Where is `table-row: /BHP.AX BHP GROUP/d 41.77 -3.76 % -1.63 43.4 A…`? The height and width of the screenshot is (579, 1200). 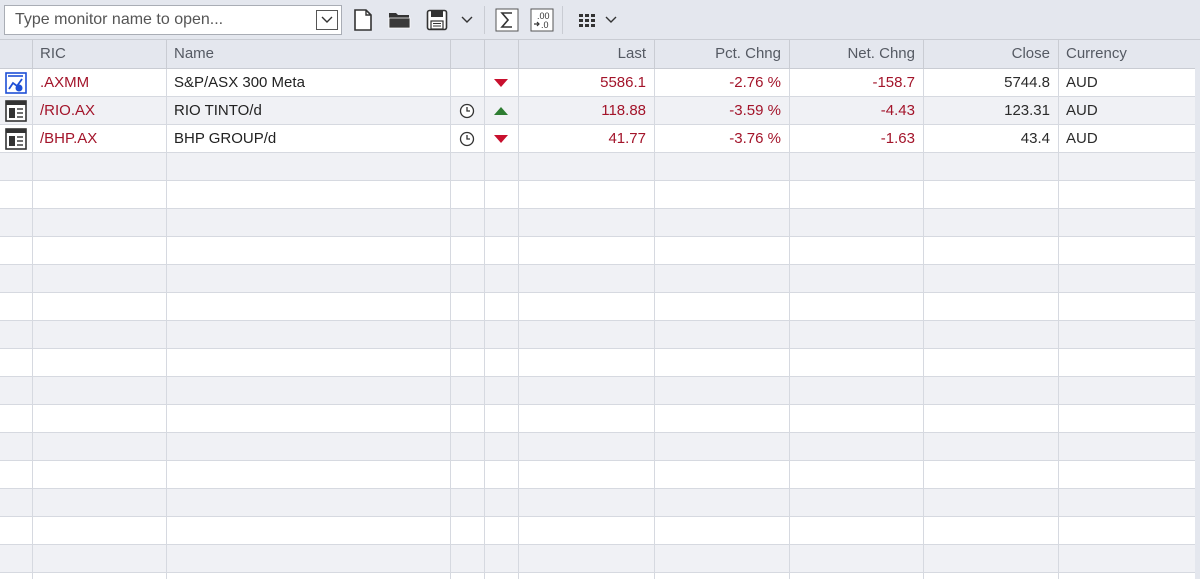
table-row: /BHP.AX BHP GROUP/d 41.77 -3.76 % -1.63 43.4 A… is located at coordinates (600, 139).